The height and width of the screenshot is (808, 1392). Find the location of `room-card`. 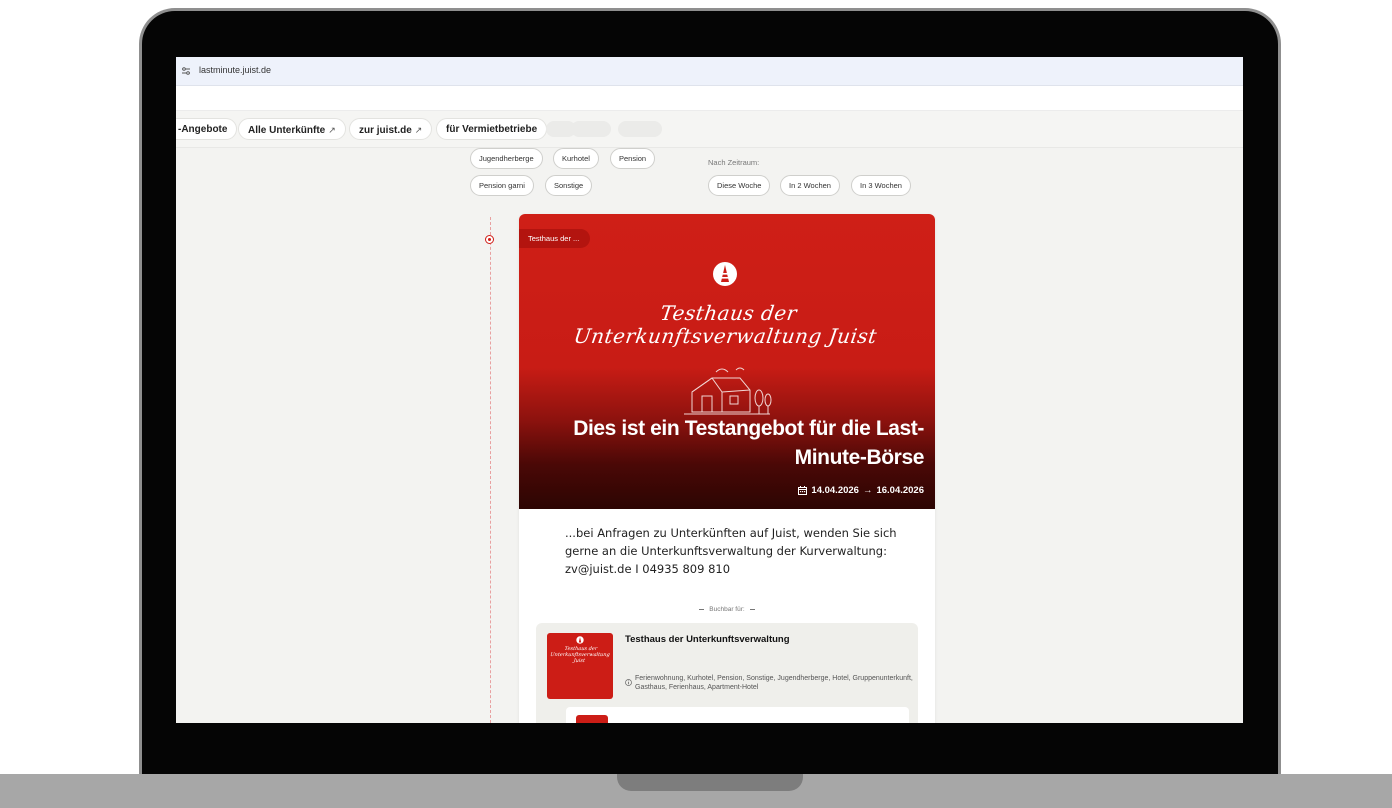

room-card is located at coordinates (737, 715).